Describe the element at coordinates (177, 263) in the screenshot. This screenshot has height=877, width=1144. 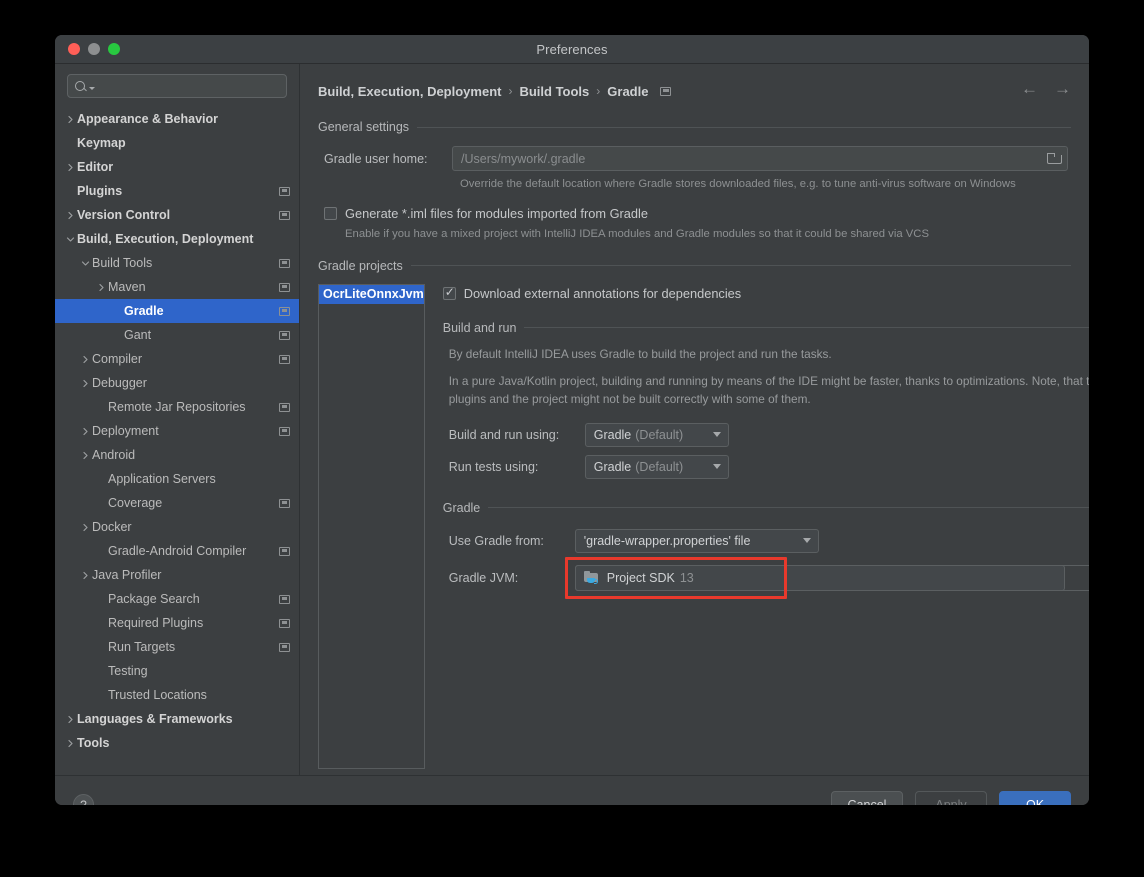
I see `sidebar-item-build-tools: Build Tools` at that location.